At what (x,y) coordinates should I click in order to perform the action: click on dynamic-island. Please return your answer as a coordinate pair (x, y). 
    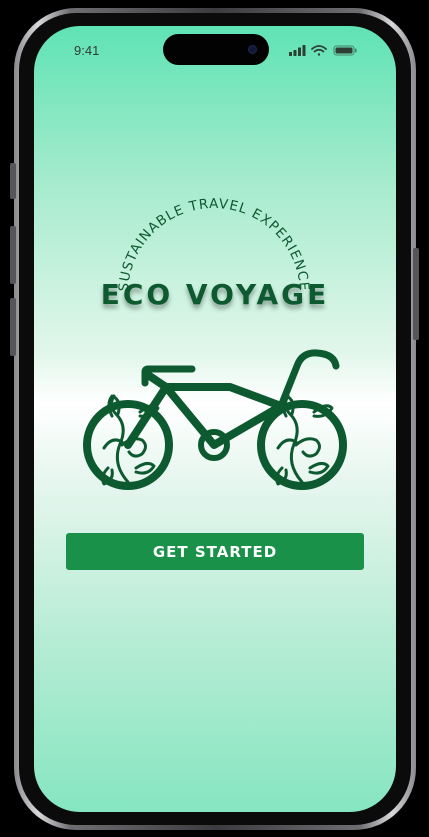
    Looking at the image, I should click on (216, 49).